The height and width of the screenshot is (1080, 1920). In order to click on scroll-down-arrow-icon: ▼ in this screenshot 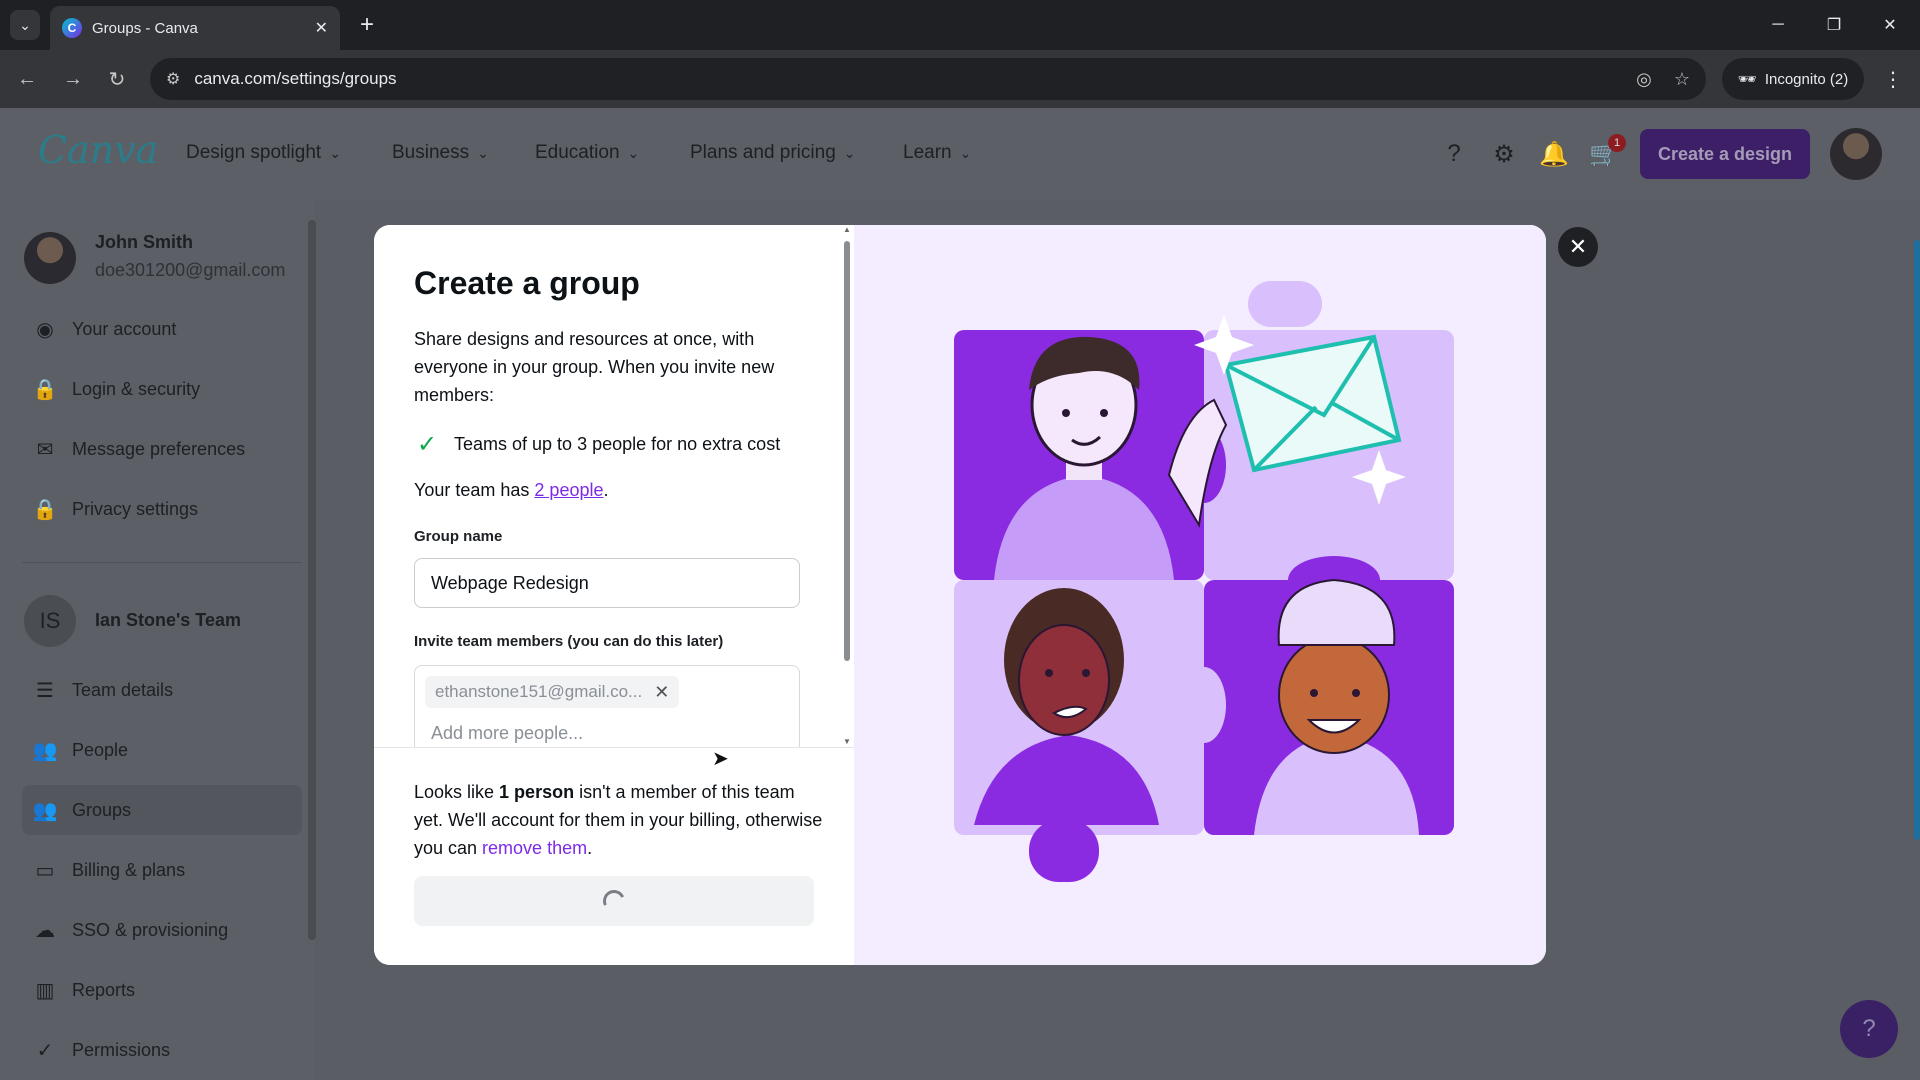, I will do `click(847, 741)`.